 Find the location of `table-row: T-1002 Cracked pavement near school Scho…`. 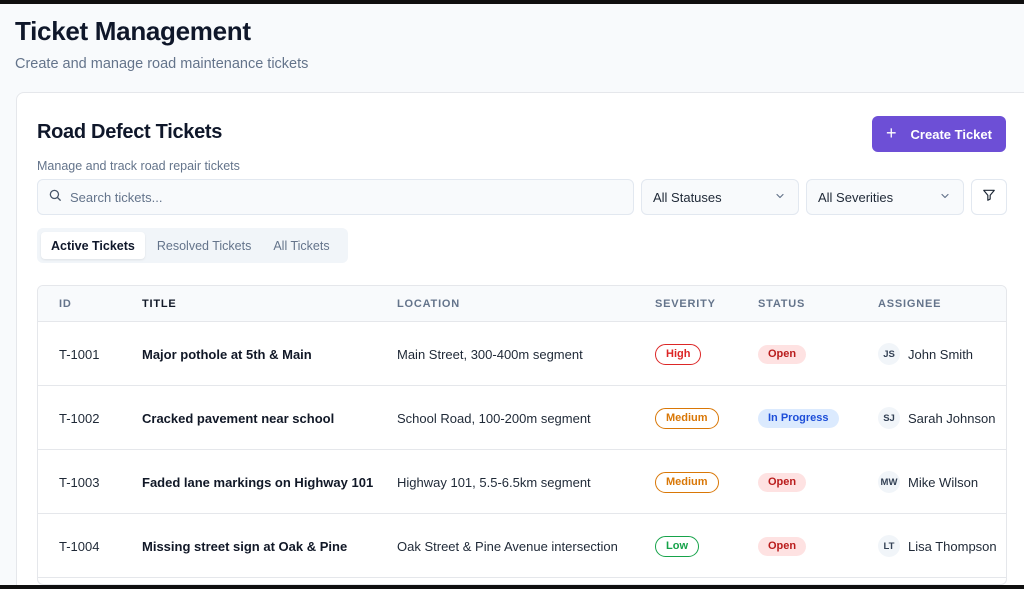

table-row: T-1002 Cracked pavement near school Scho… is located at coordinates (522, 418).